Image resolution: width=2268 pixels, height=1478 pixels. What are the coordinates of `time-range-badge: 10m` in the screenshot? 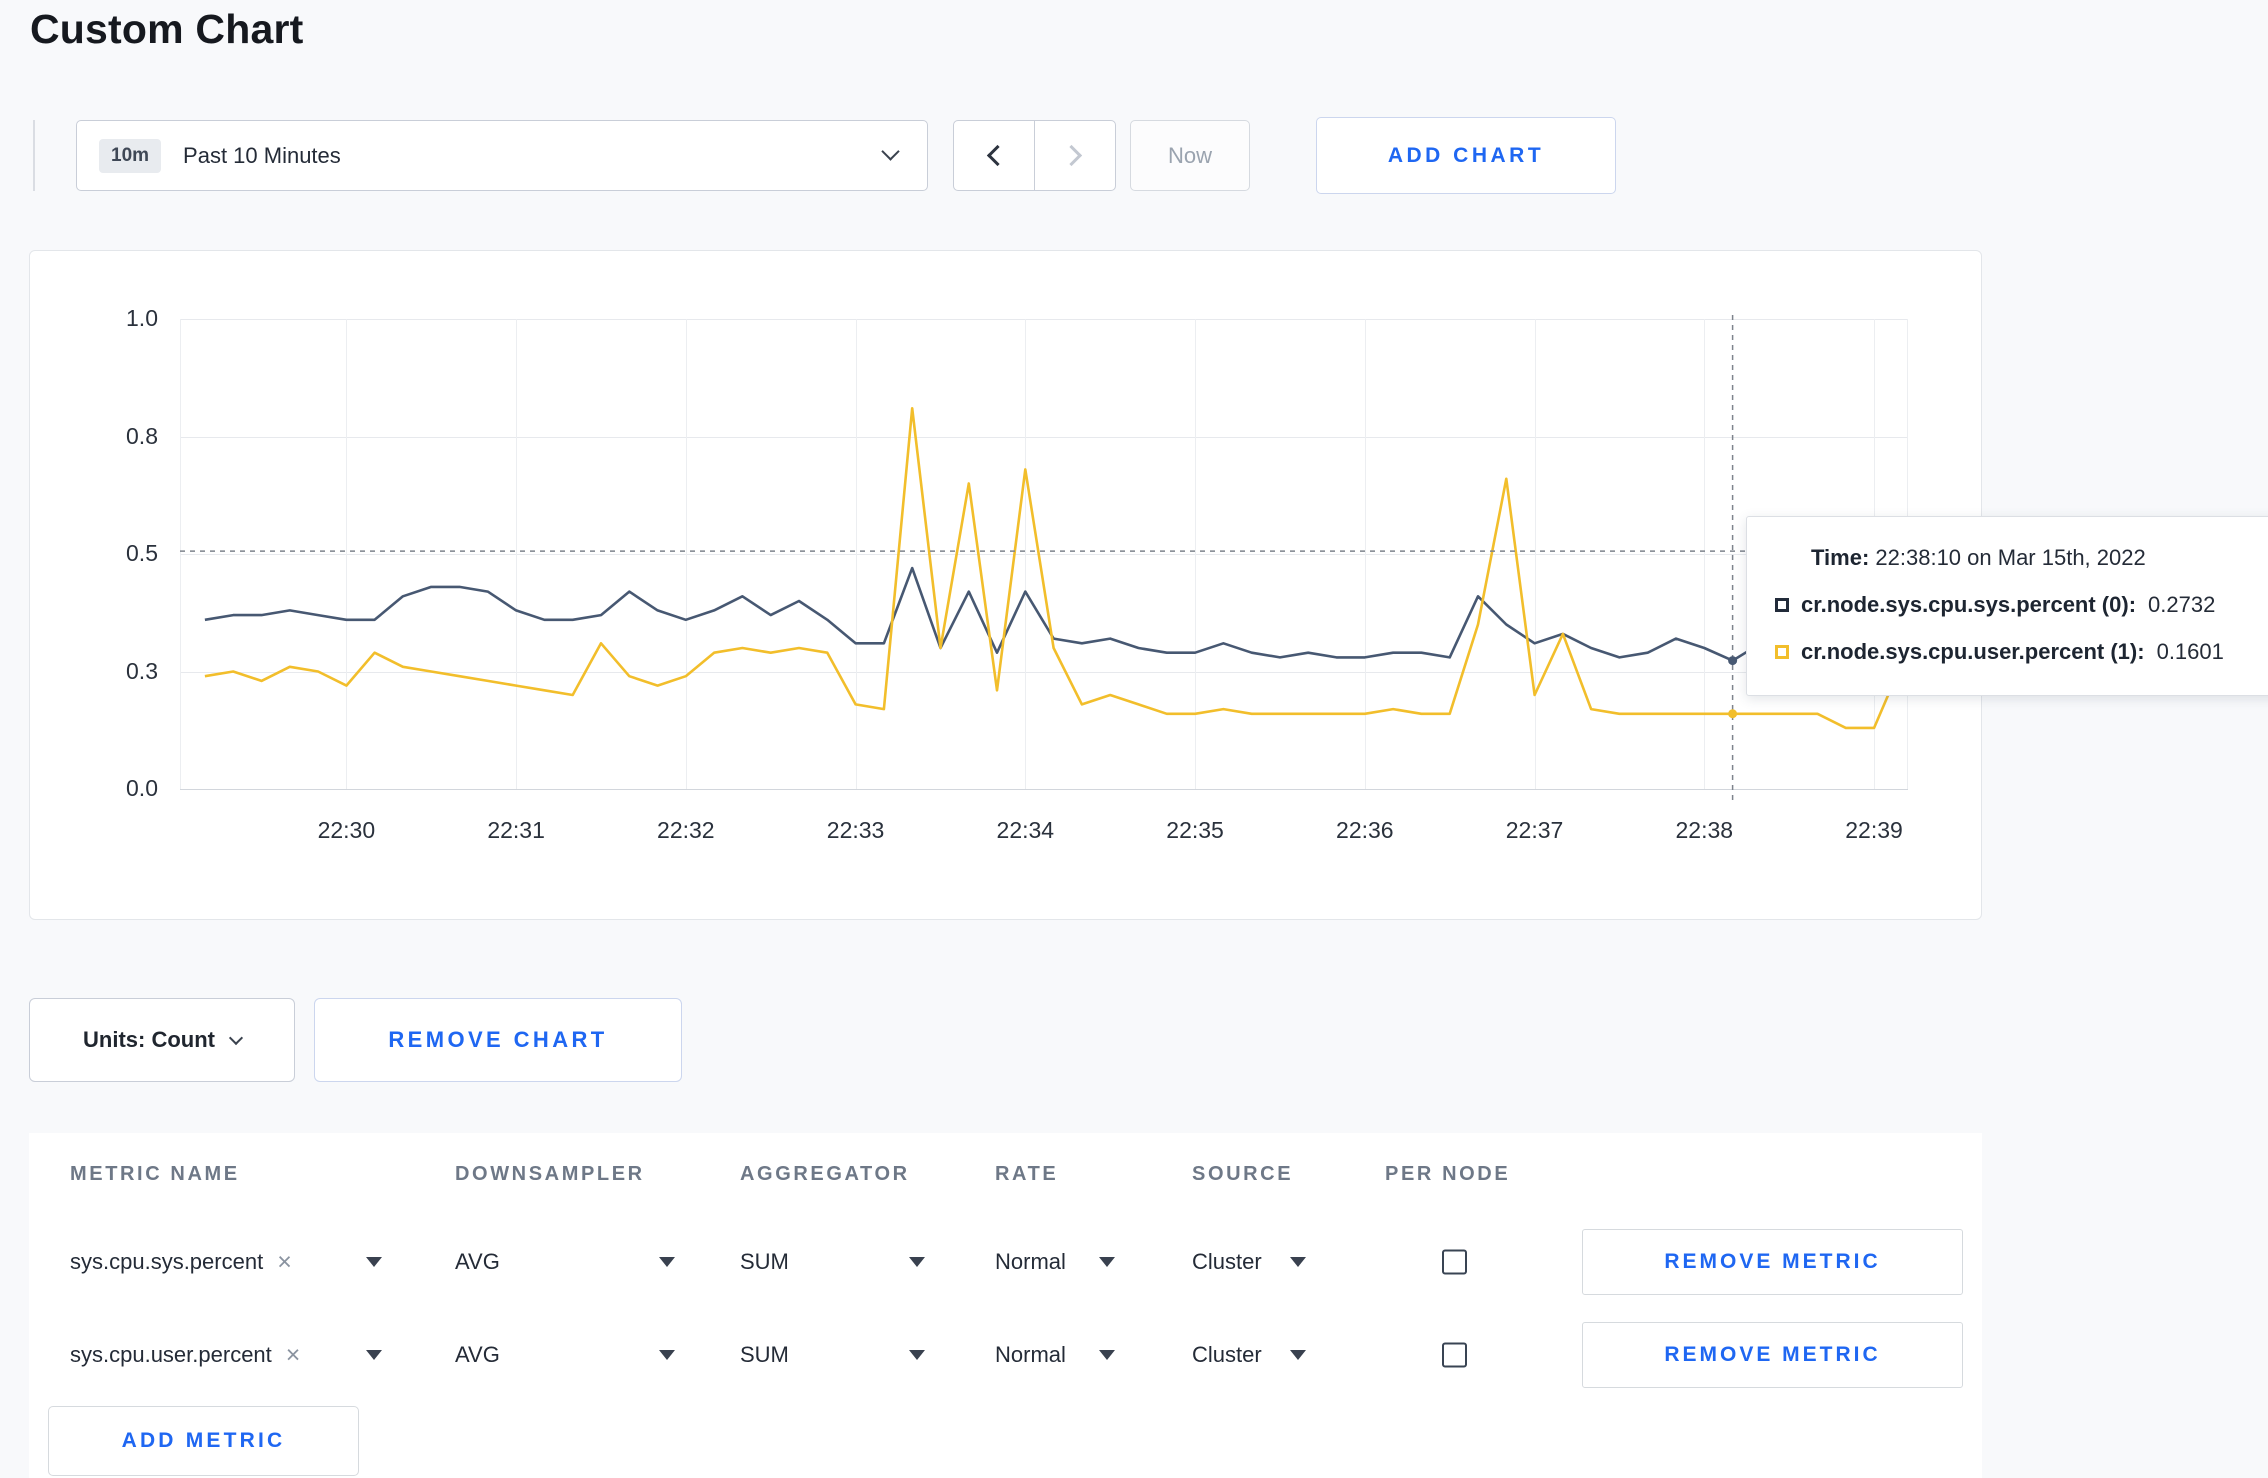 It's located at (130, 155).